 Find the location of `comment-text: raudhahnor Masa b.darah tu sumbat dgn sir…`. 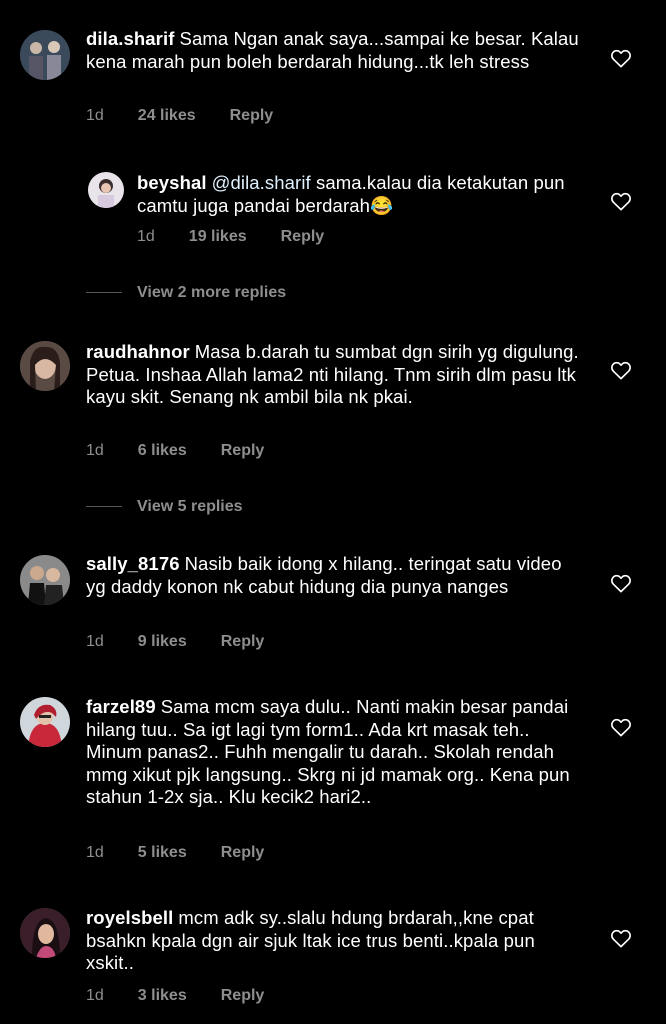

comment-text: raudhahnor Masa b.darah tu sumbat dgn sir… is located at coordinates (336, 375).